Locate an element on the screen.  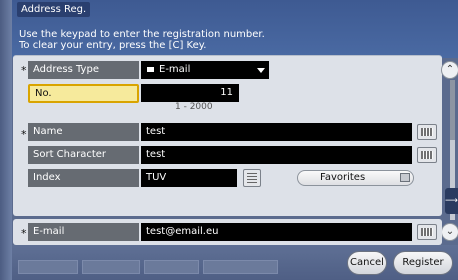
email-label: E-mail is located at coordinates (83, 232).